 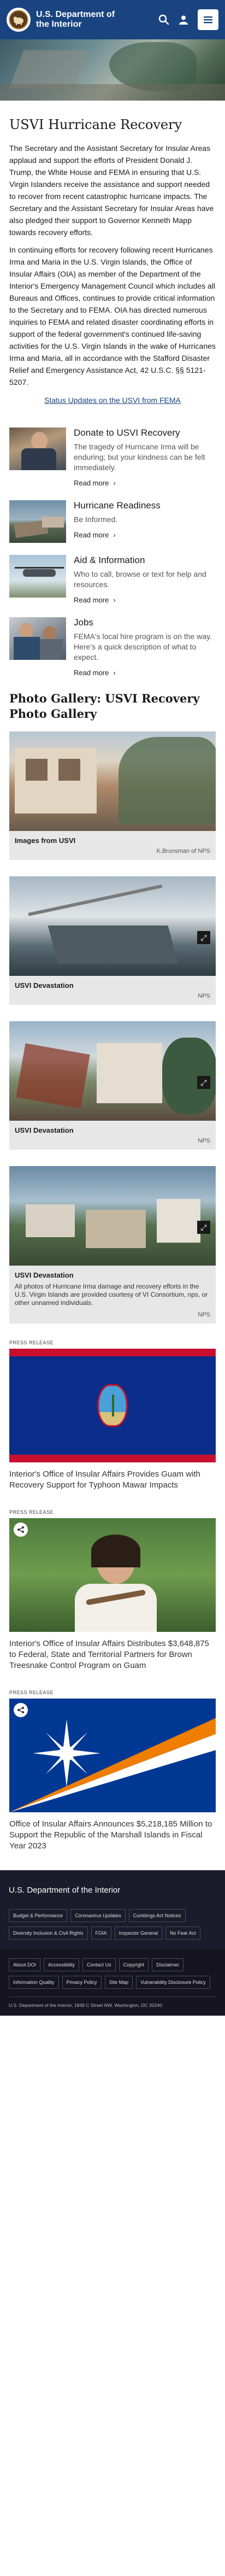 What do you see at coordinates (168, 1965) in the screenshot?
I see `footer-link: Disclaimer` at bounding box center [168, 1965].